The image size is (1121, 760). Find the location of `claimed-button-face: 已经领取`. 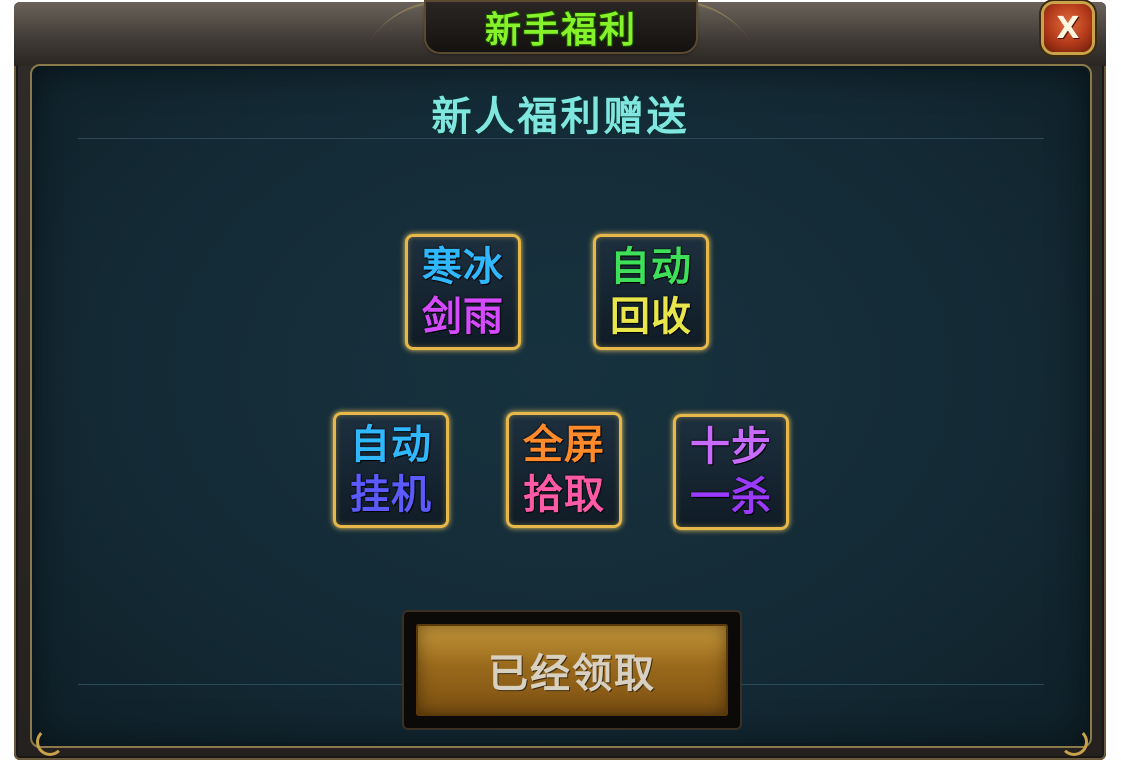

claimed-button-face: 已经领取 is located at coordinates (572, 670).